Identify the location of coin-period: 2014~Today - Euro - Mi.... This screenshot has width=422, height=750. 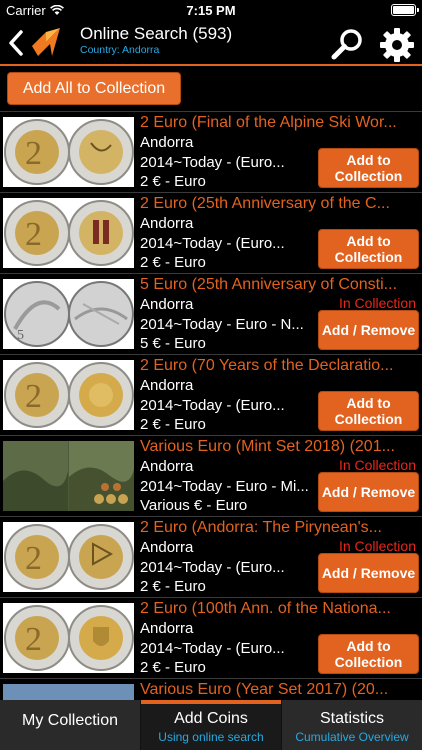
(224, 486).